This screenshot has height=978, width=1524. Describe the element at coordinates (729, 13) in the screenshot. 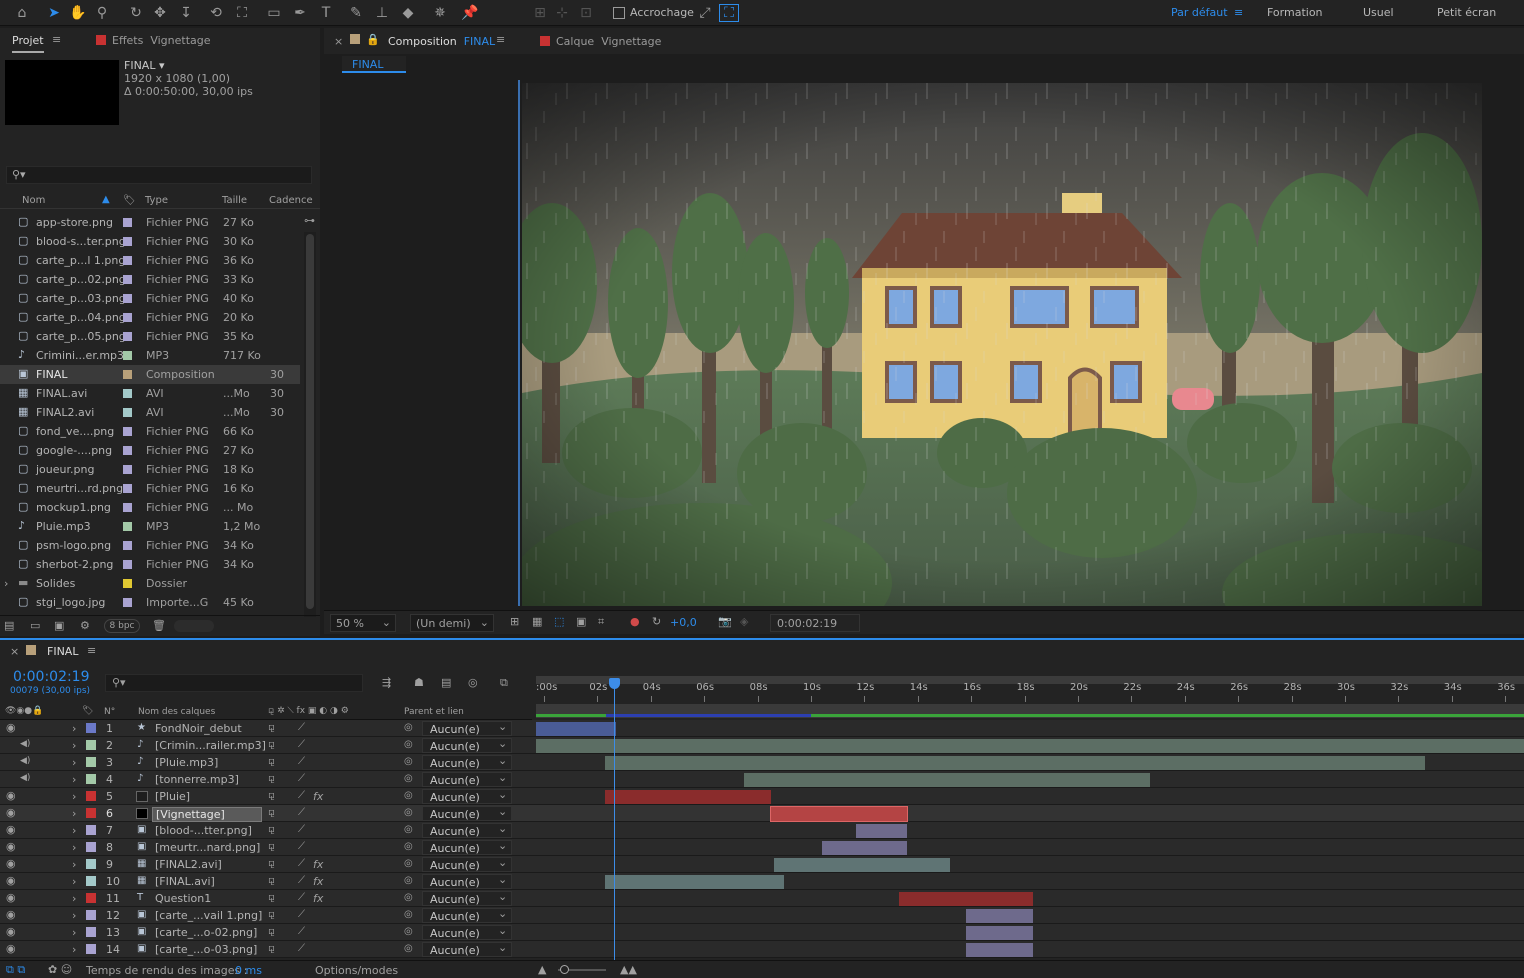

I see `snap-grid-icon: ⛶` at that location.